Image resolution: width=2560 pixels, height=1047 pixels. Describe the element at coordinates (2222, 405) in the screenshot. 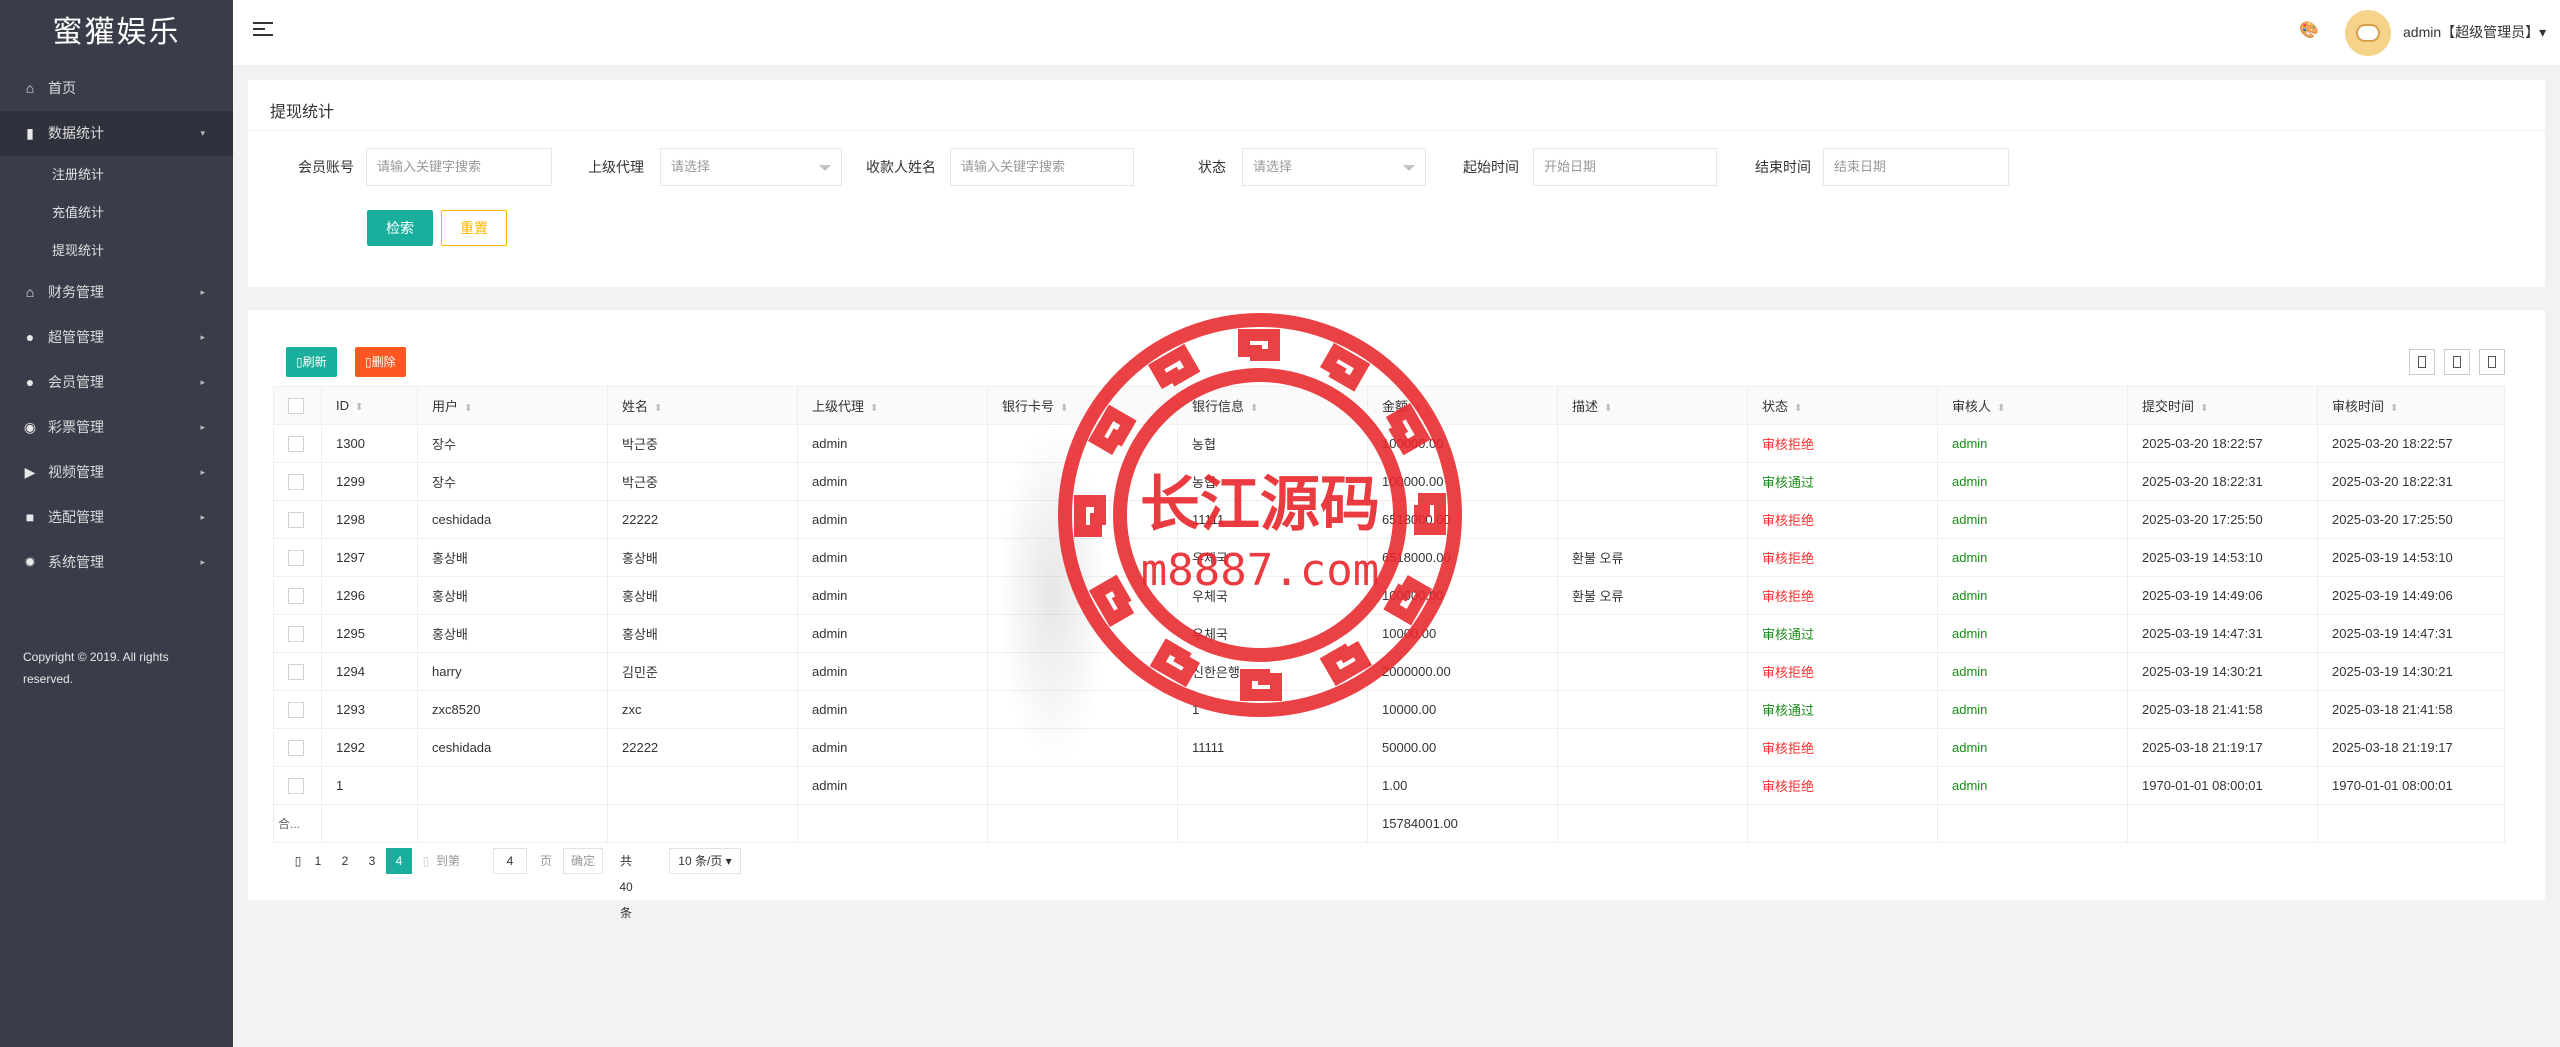

I see `column-header: 提交时间 ⬍` at that location.